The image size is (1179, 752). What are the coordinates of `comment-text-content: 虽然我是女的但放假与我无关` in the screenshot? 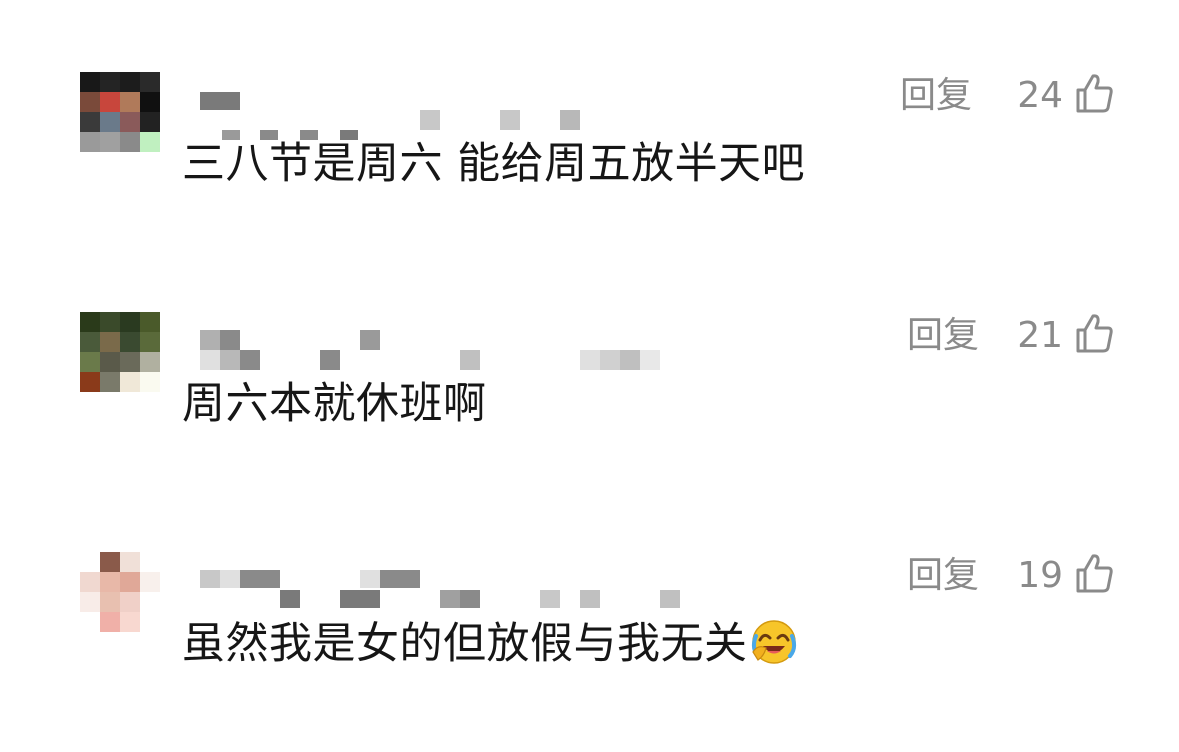 It's located at (465, 644).